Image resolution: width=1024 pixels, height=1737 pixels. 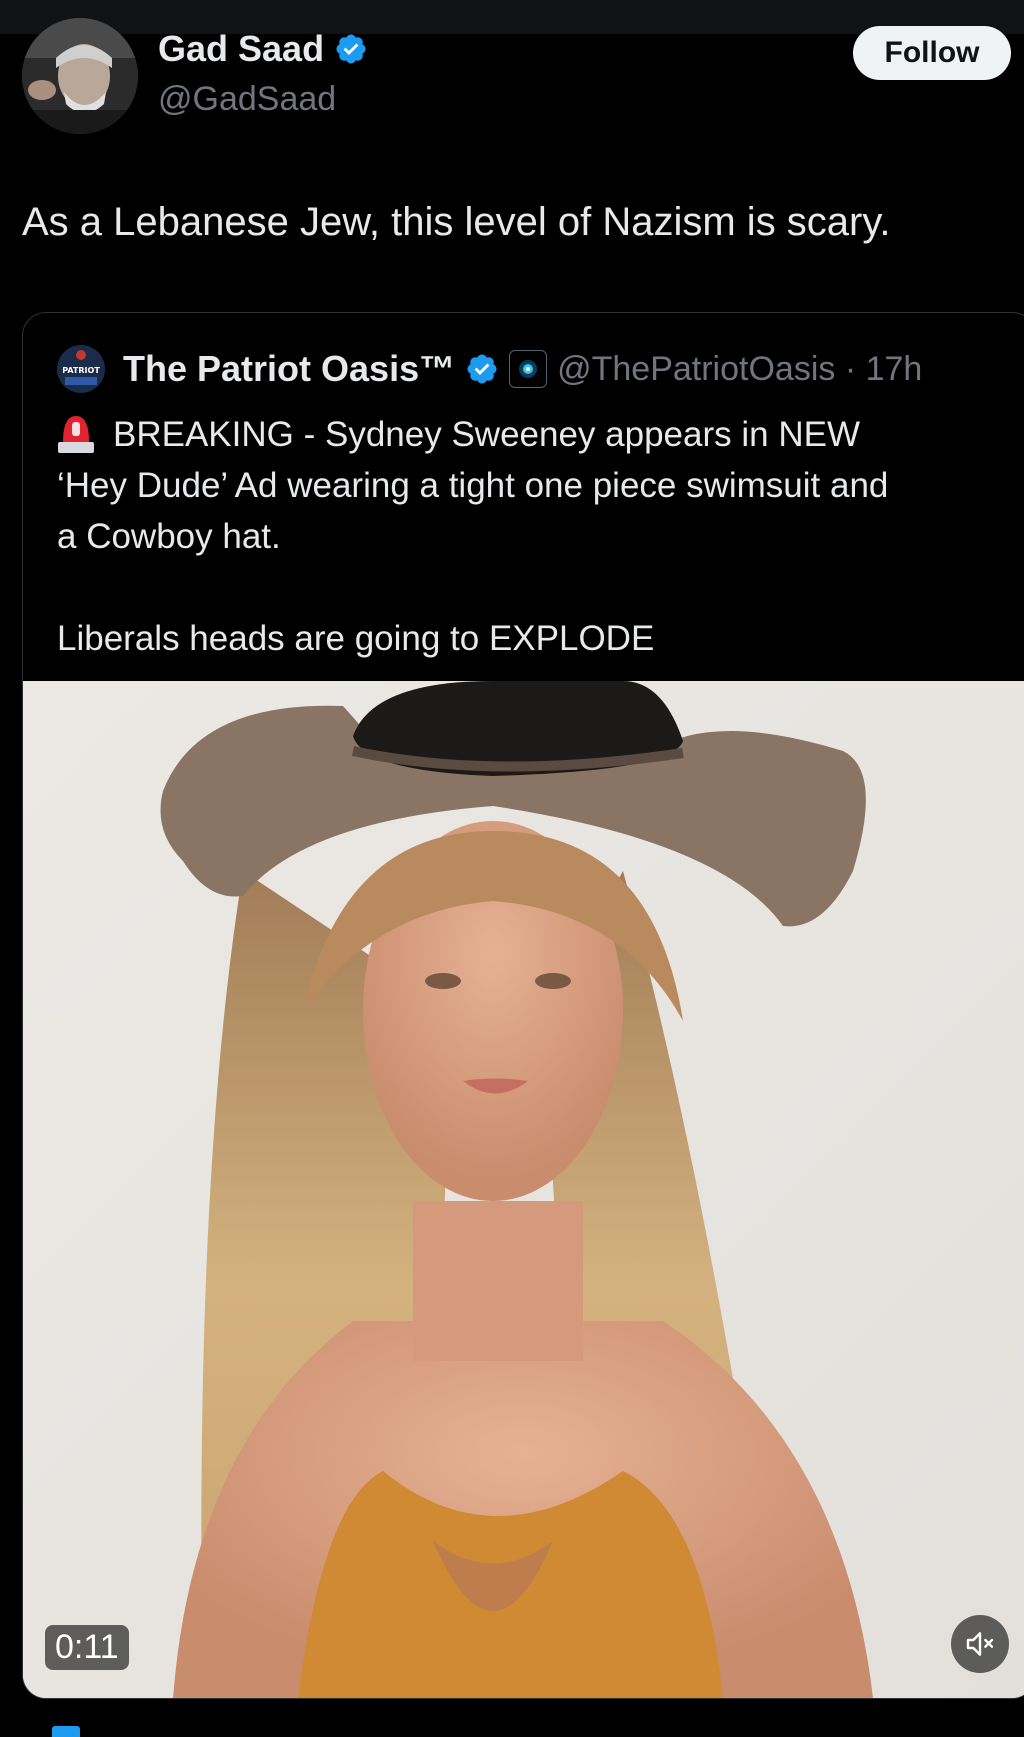 What do you see at coordinates (289, 369) in the screenshot?
I see `quoted-author-name: The Patriot Oasis™` at bounding box center [289, 369].